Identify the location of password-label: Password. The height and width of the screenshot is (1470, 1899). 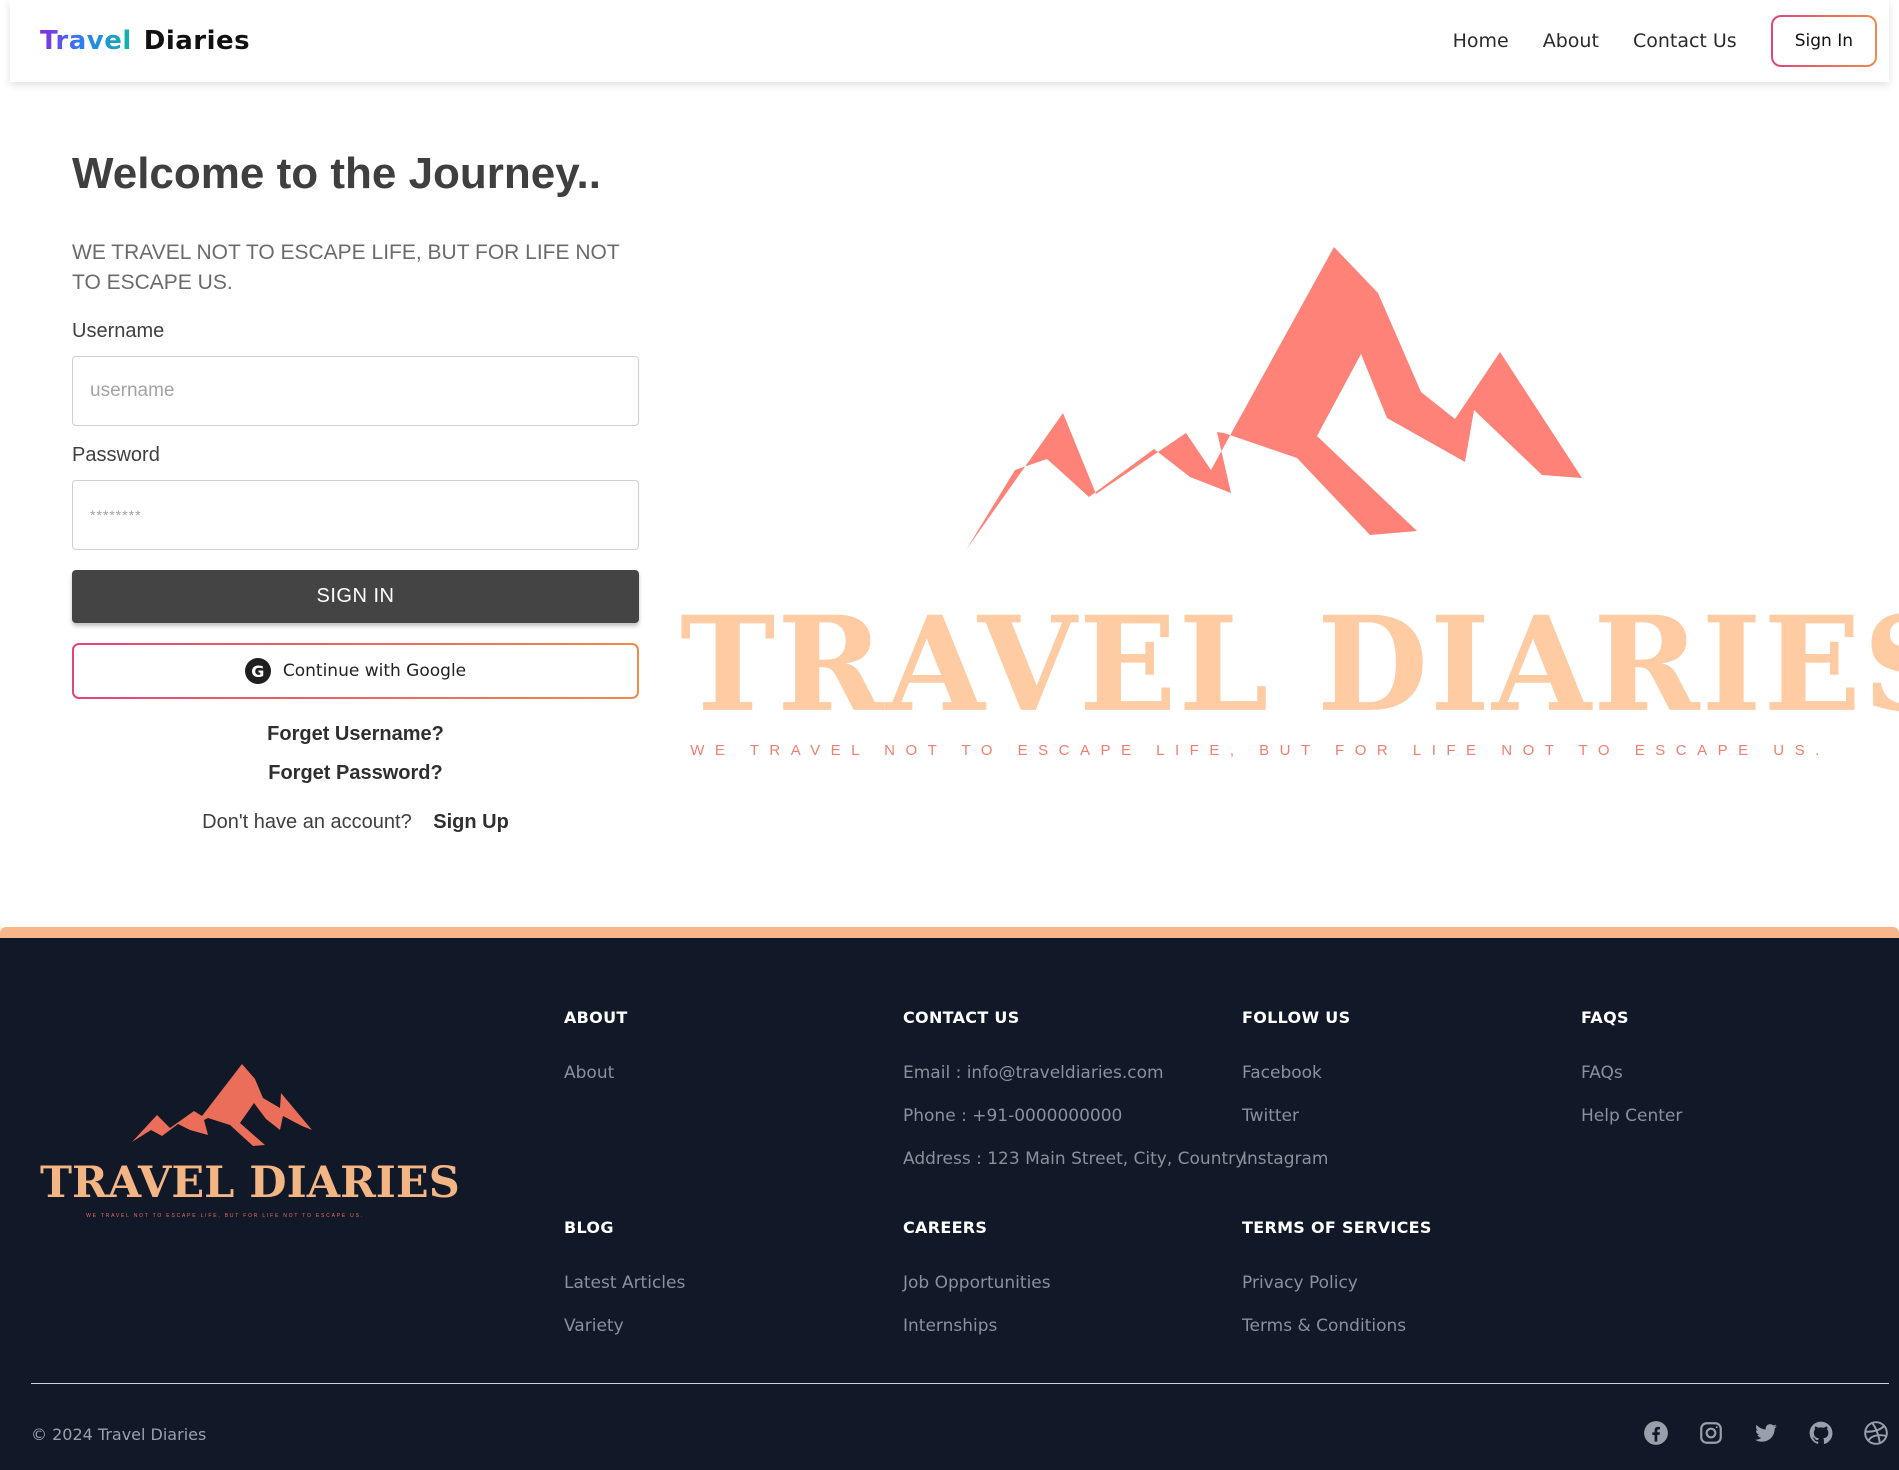
(116, 455).